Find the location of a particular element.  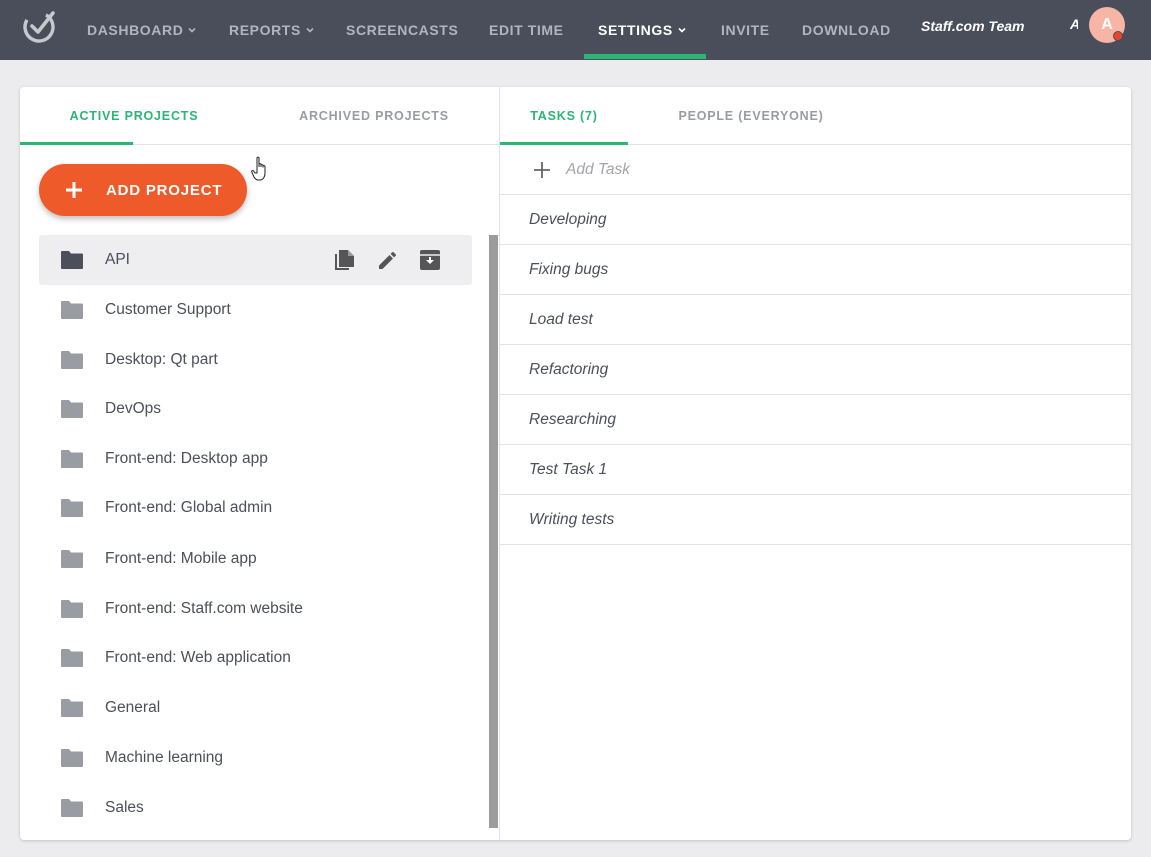

project-name: Front-end: Global admin is located at coordinates (189, 507).